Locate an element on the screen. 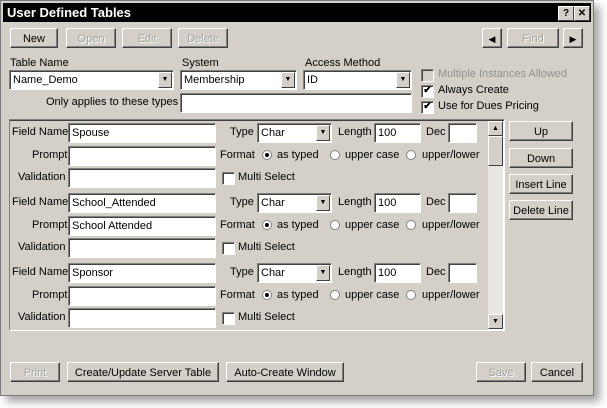 This screenshot has height=408, width=607. access-method-value: ID is located at coordinates (312, 80).